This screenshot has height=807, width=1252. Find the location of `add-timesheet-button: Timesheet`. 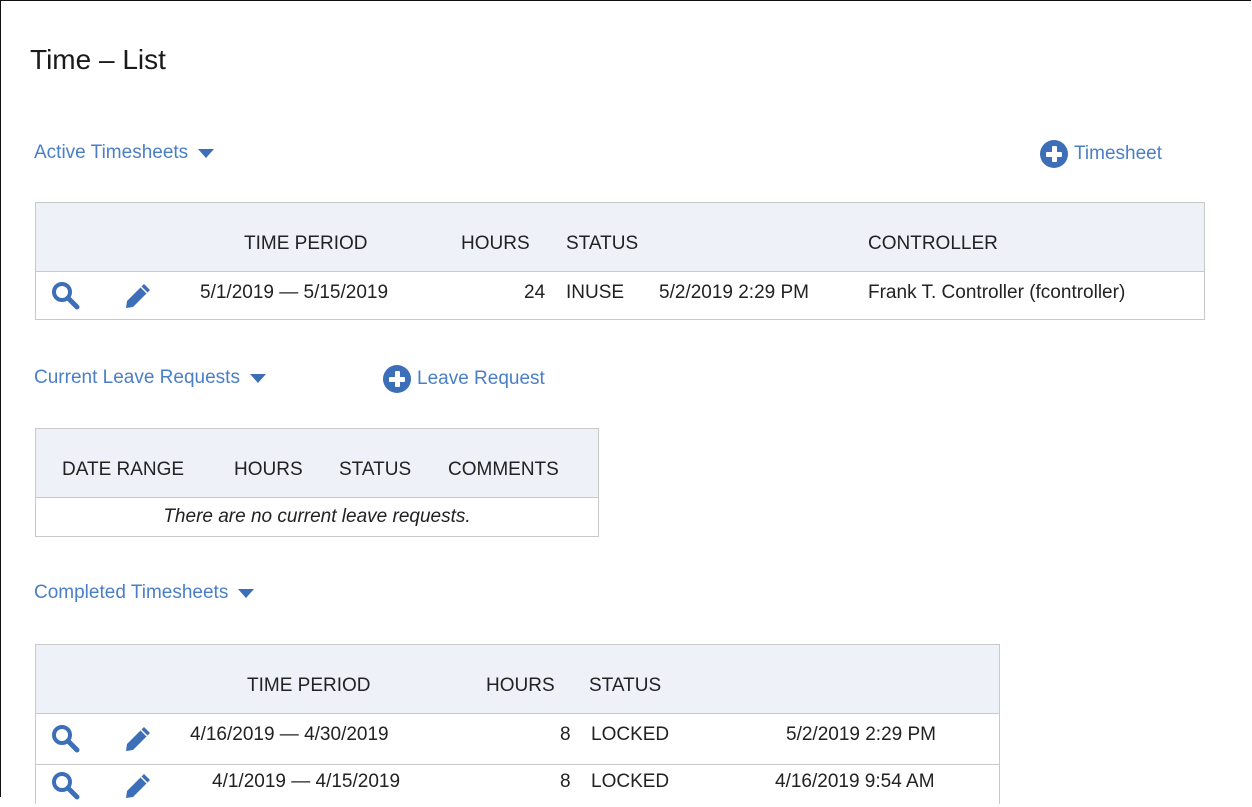

add-timesheet-button: Timesheet is located at coordinates (1101, 154).